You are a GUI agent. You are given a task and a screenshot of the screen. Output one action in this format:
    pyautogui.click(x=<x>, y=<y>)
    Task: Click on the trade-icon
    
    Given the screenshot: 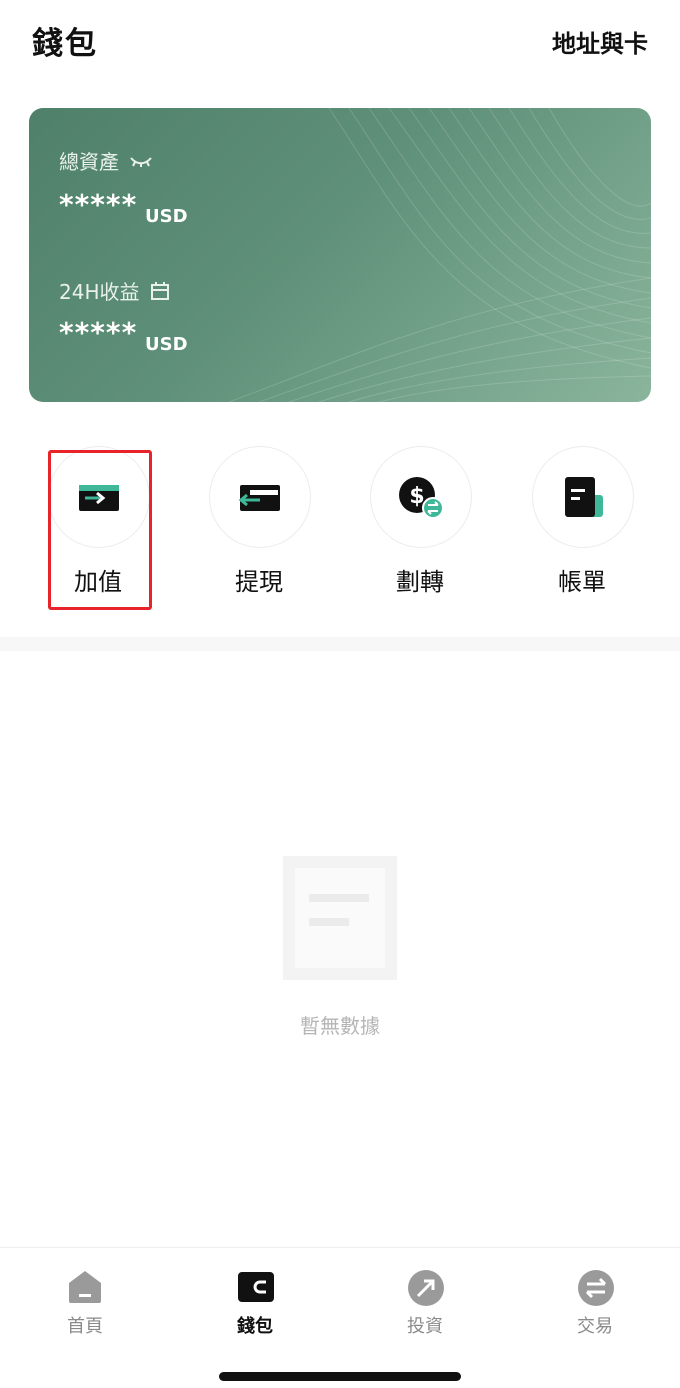 What is the action you would take?
    pyautogui.click(x=596, y=1288)
    